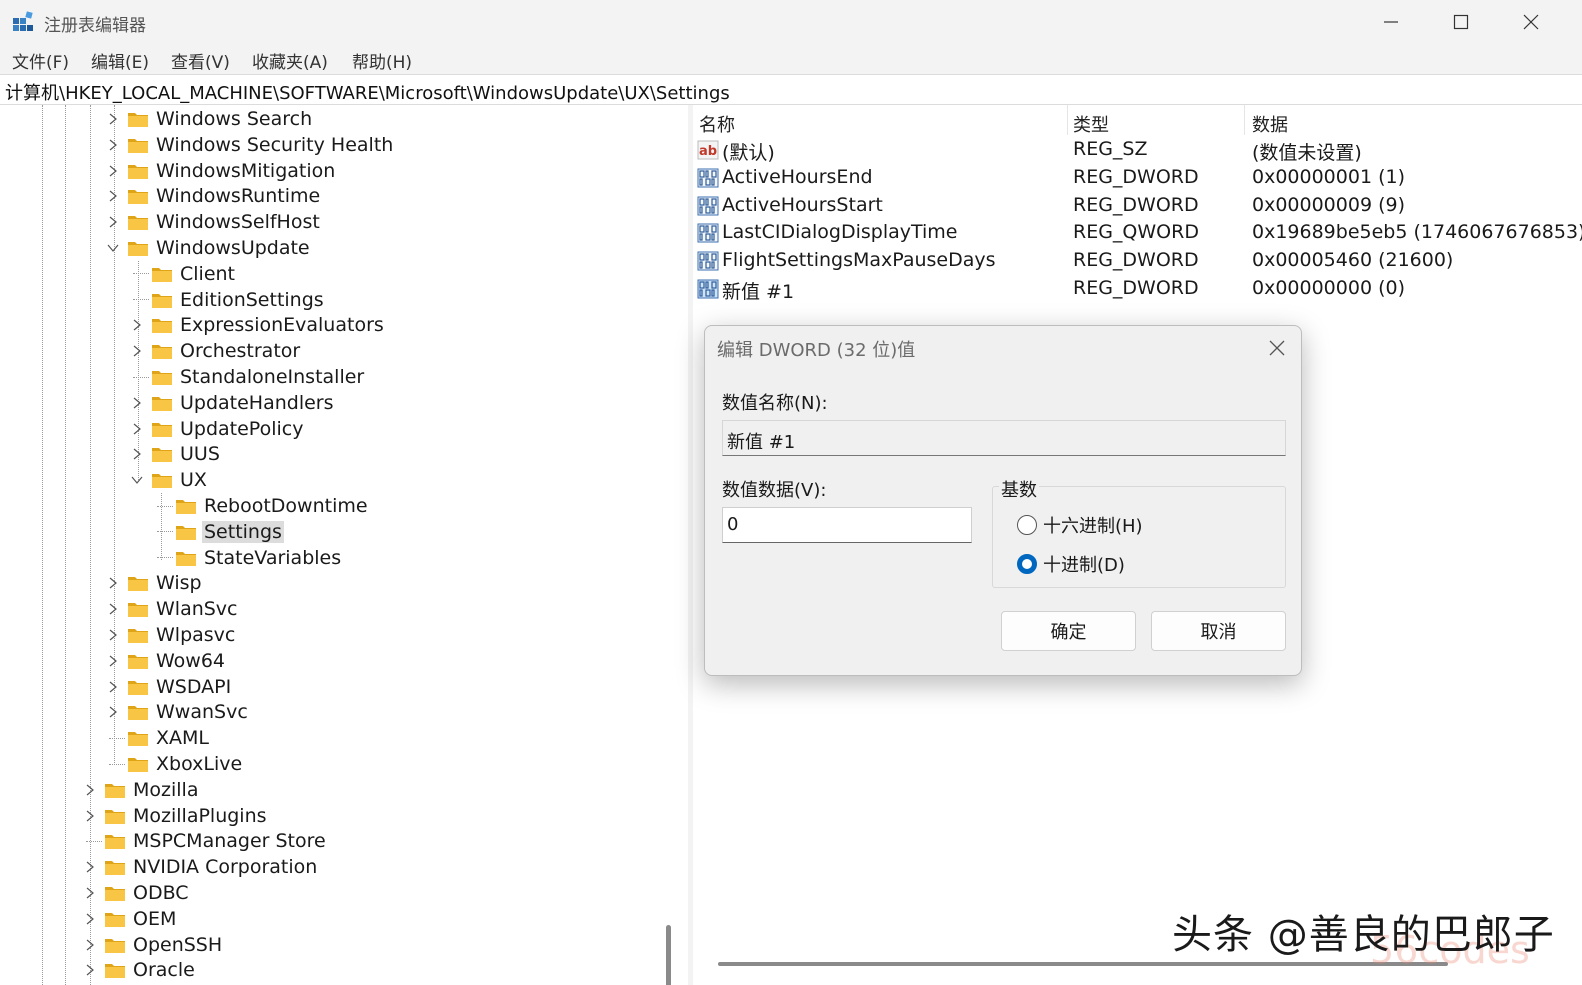  I want to click on tree-item-label: StandaloneInstaller, so click(272, 377).